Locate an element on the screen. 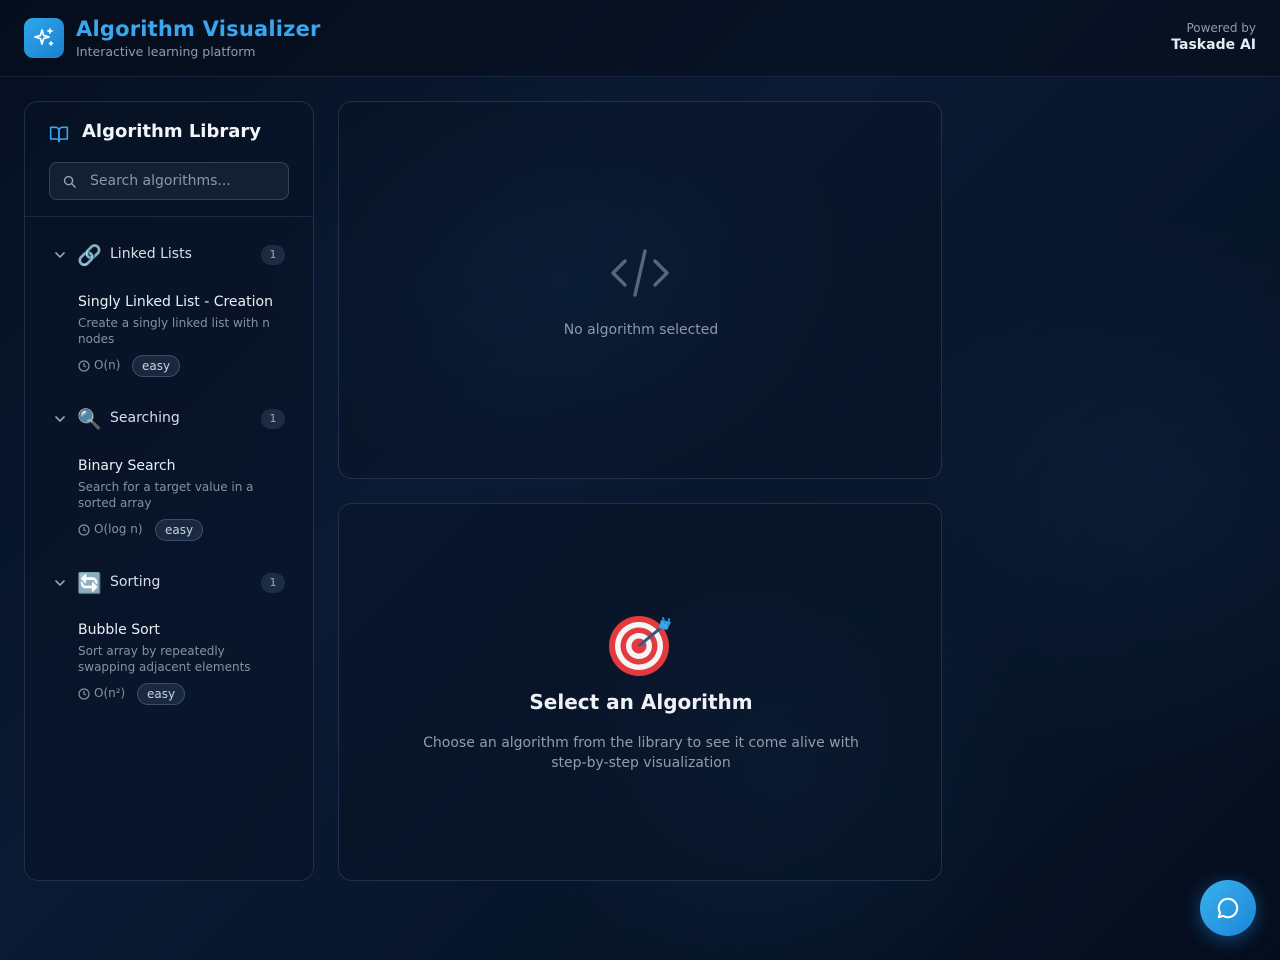 This screenshot has height=960, width=1280. category-sorting: 🔄 Sorting 1 is located at coordinates (169, 583).